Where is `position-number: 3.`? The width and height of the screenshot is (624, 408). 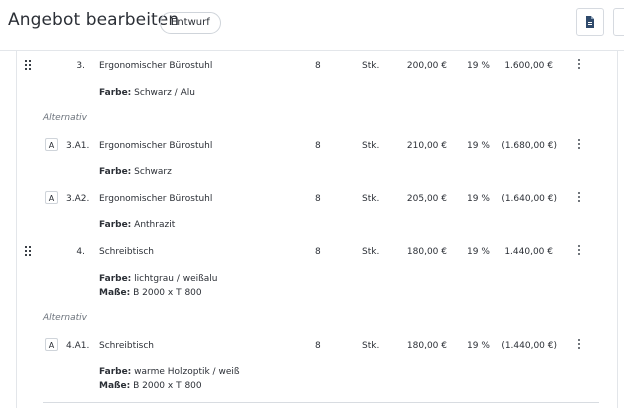 position-number: 3. is located at coordinates (80, 66).